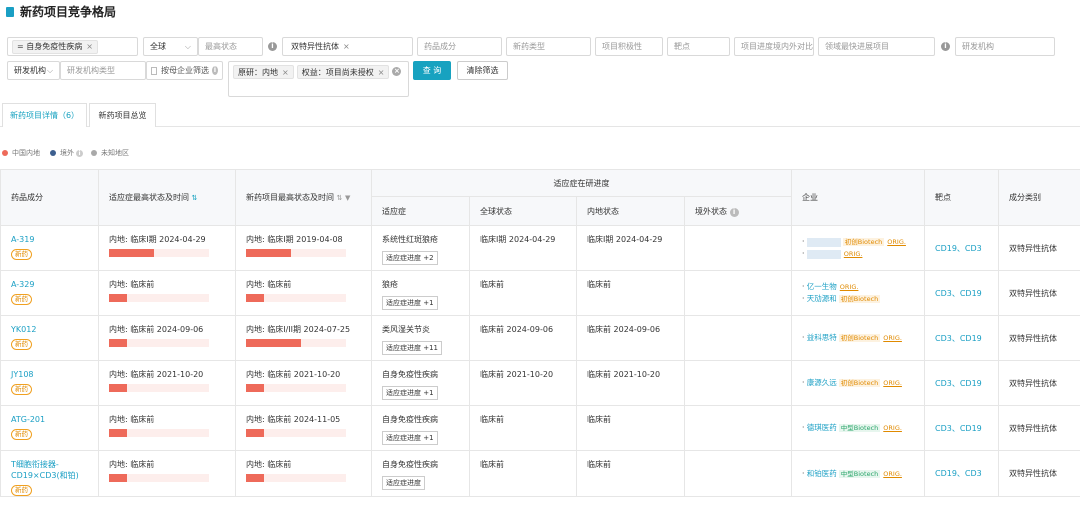 The image size is (1080, 509). Describe the element at coordinates (410, 464) in the screenshot. I see `indication-text: 自身免疫性疾病` at that location.